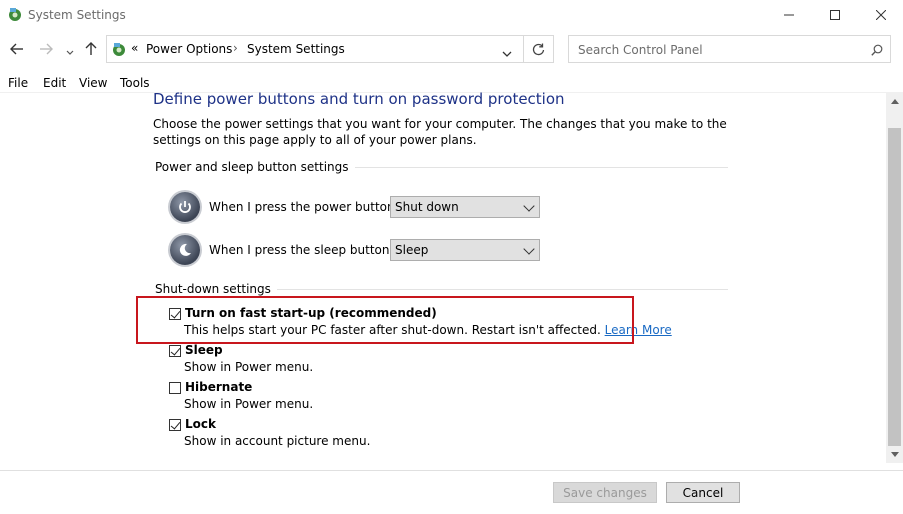 This screenshot has height=514, width=903. Describe the element at coordinates (703, 492) in the screenshot. I see `cancel-button: Cancel` at that location.